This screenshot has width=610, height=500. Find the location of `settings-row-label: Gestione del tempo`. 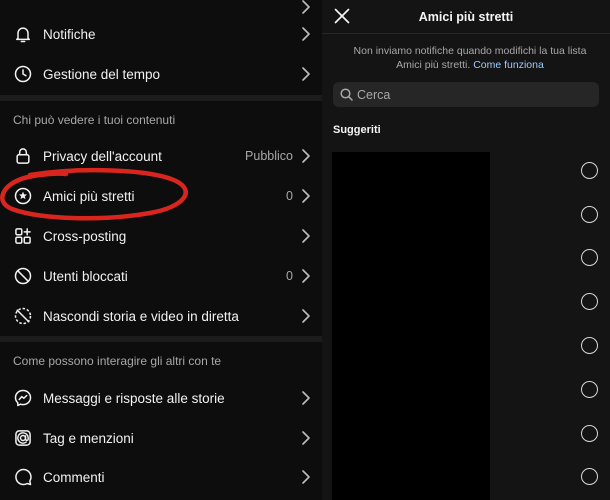

settings-row-label: Gestione del tempo is located at coordinates (102, 74).